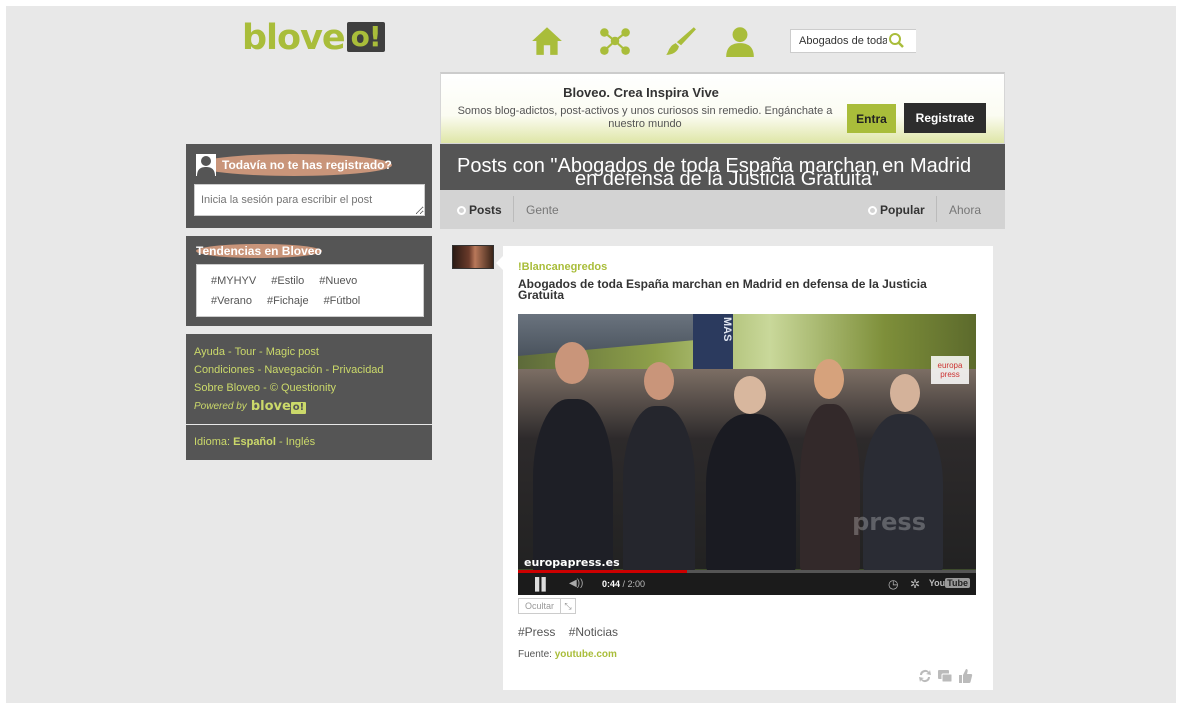 The height and width of the screenshot is (709, 1182). I want to click on video-current-time: 0:44, so click(611, 584).